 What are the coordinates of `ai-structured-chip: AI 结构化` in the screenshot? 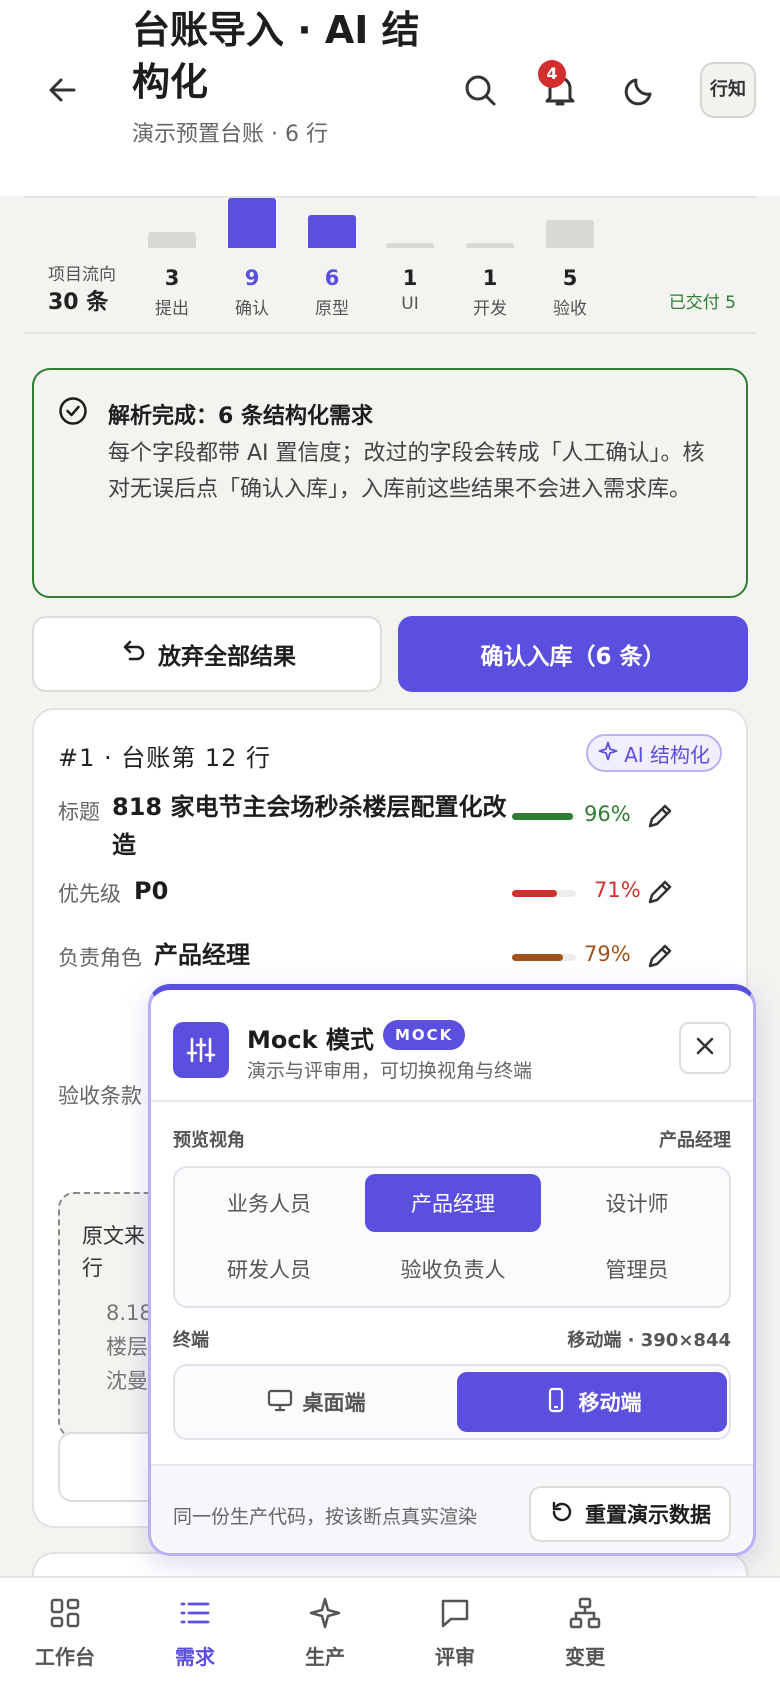 It's located at (654, 753).